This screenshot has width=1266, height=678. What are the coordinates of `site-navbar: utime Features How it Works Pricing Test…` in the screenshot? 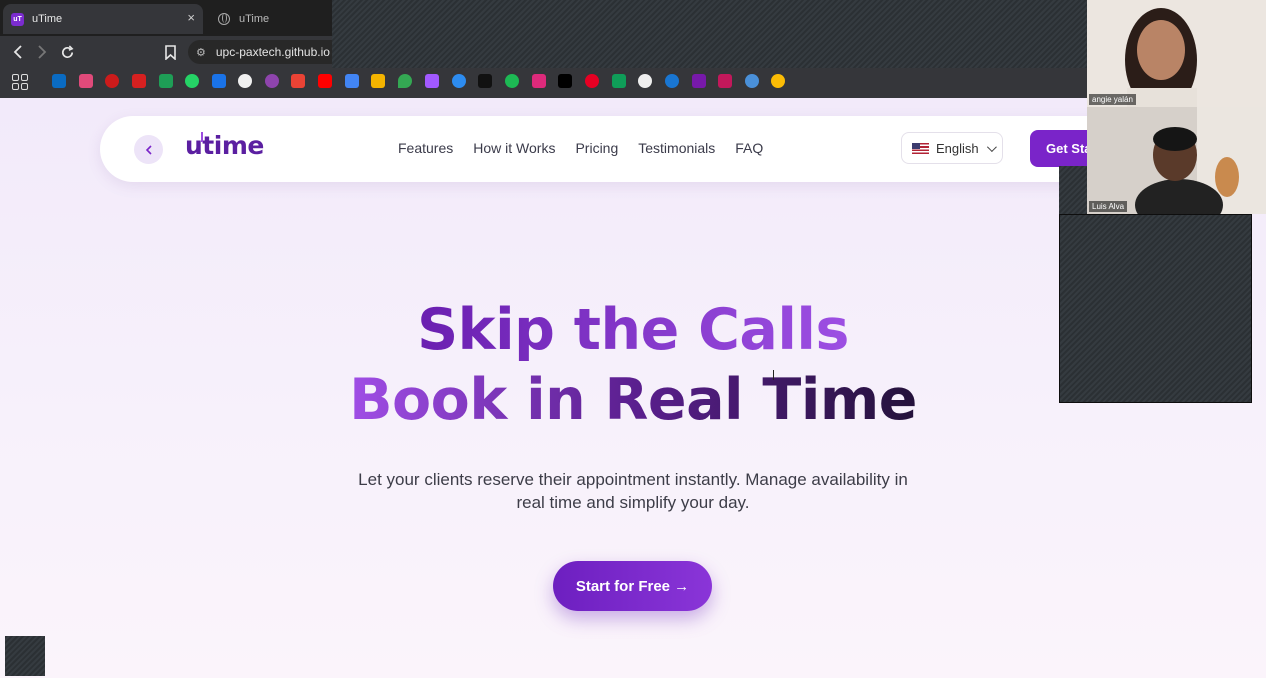 It's located at (620, 149).